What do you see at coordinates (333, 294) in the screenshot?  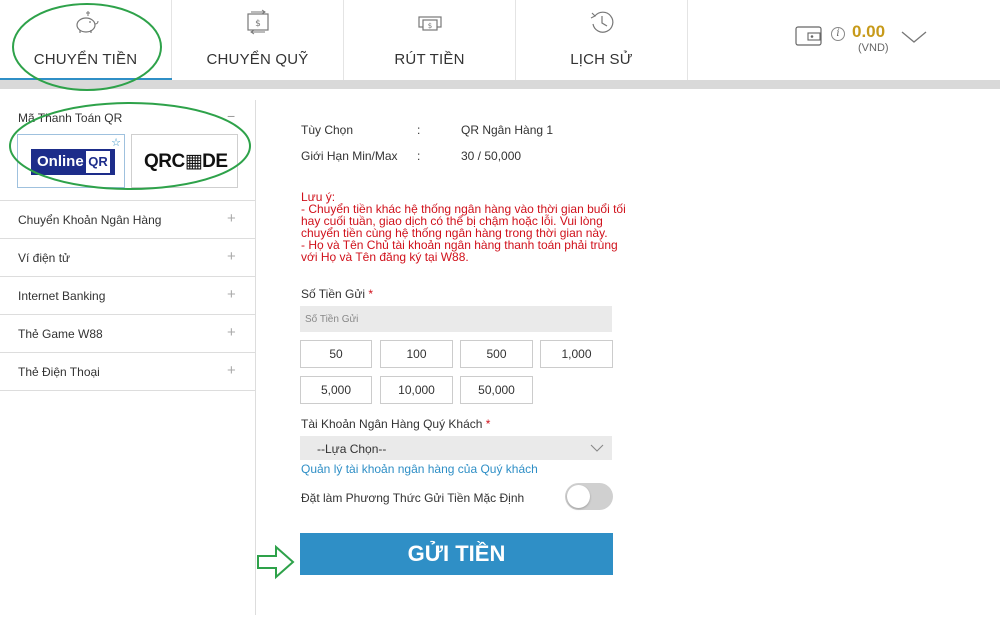 I see `amount-label-text: Số Tiền Gửi` at bounding box center [333, 294].